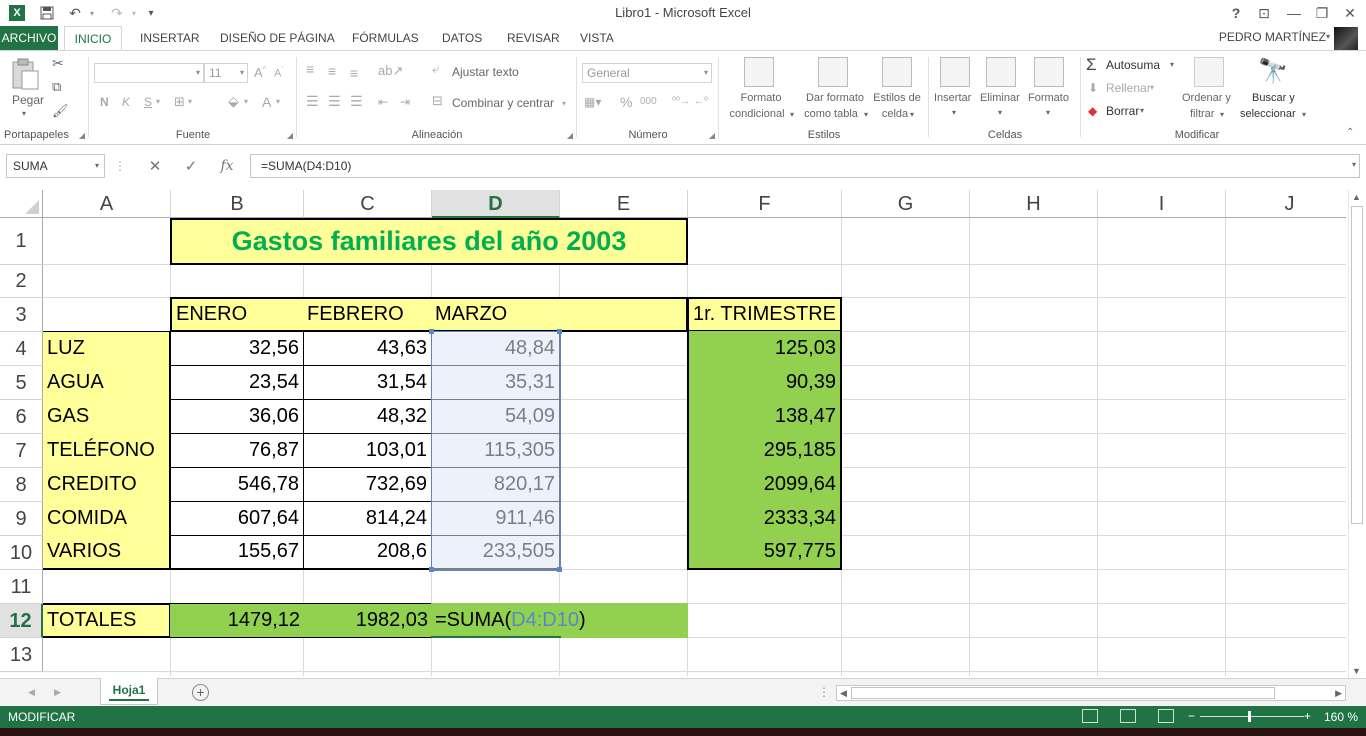 This screenshot has height=736, width=1366. What do you see at coordinates (149, 73) in the screenshot?
I see `font-name-select: ▾` at bounding box center [149, 73].